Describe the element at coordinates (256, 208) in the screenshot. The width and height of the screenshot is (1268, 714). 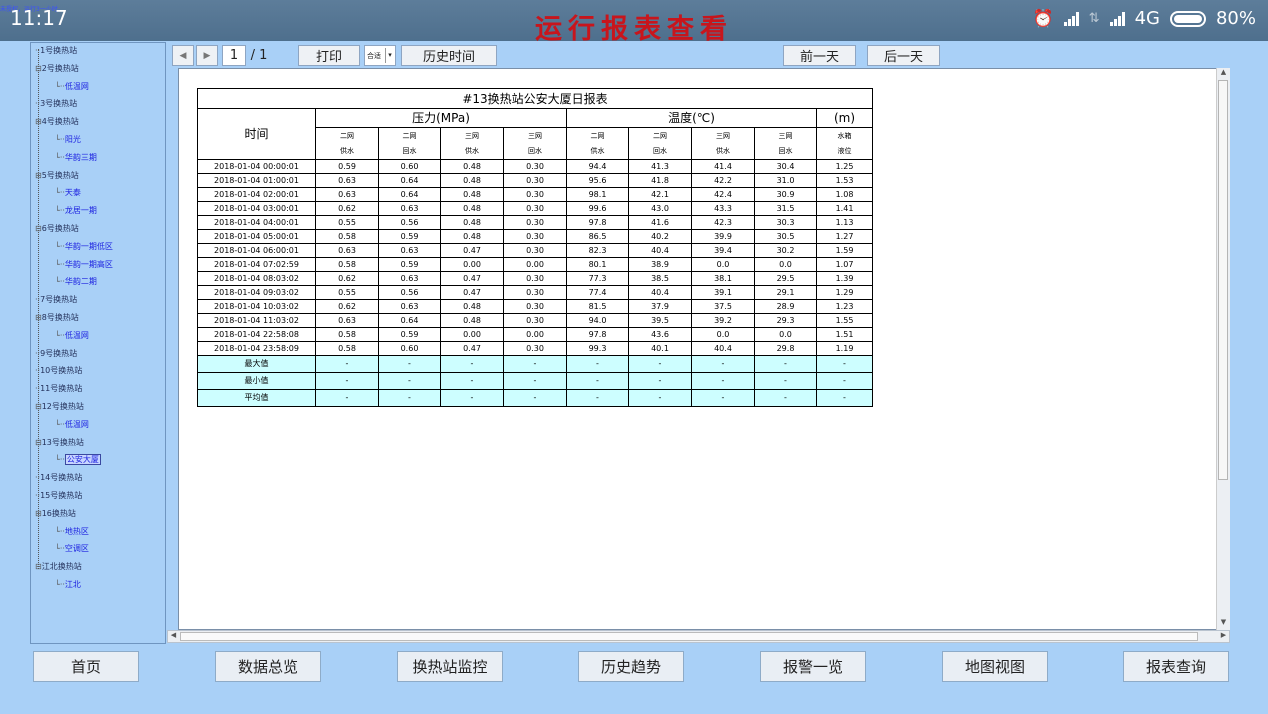
I see `row-timestamp: 2018-01-04 03:00:01` at that location.